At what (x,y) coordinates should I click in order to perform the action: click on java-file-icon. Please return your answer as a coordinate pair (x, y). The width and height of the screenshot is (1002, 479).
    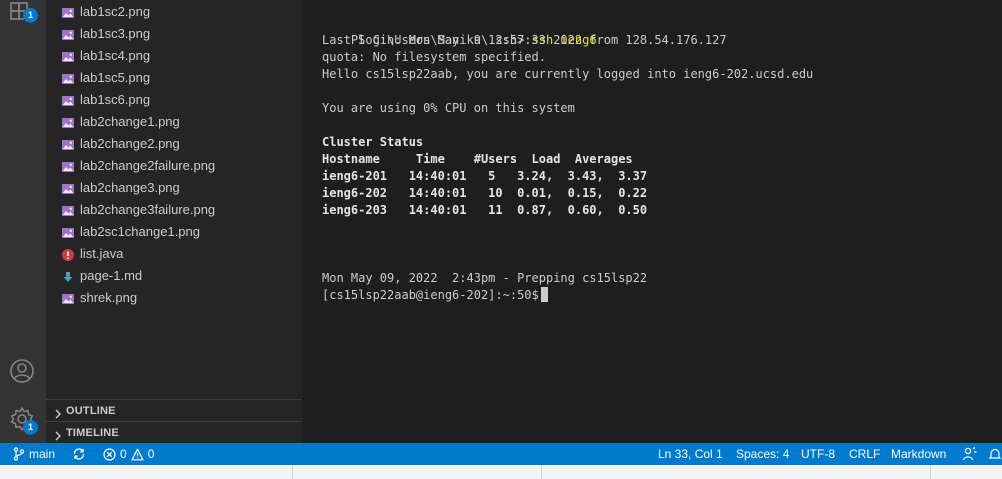
    Looking at the image, I should click on (68, 254).